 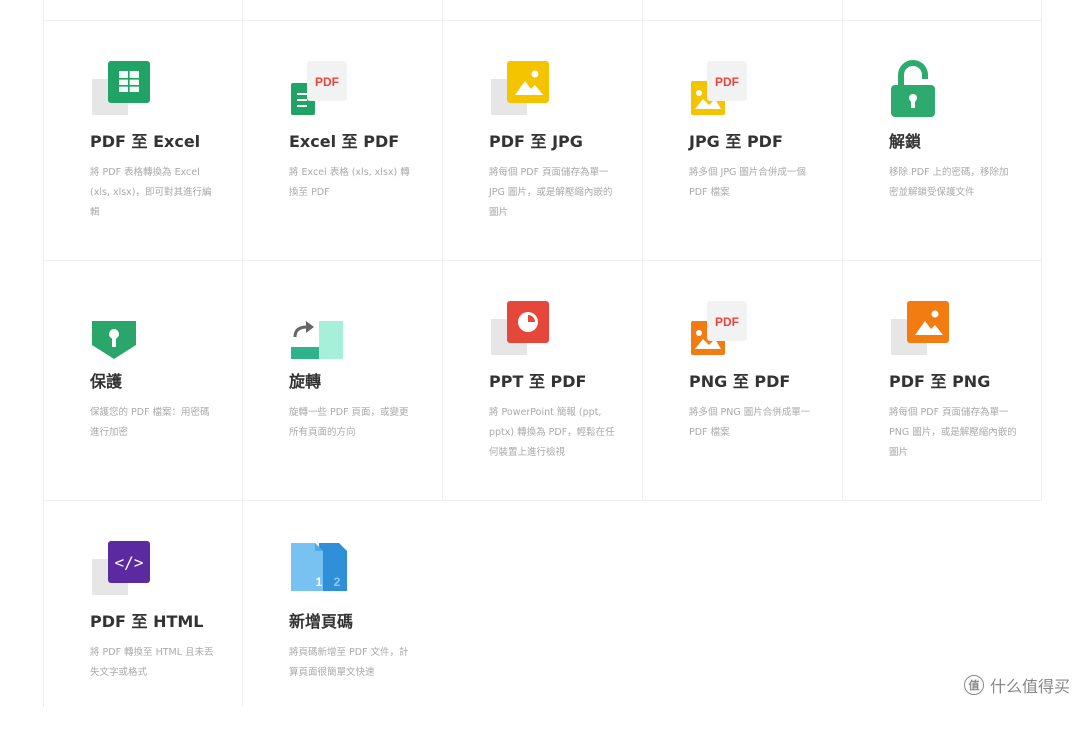 I want to click on tool-card-pdf-to-html: </> PDF 至 HTML 將 PDF 轉換至 HTML 且未丟失文字或格式, so click(x=144, y=621).